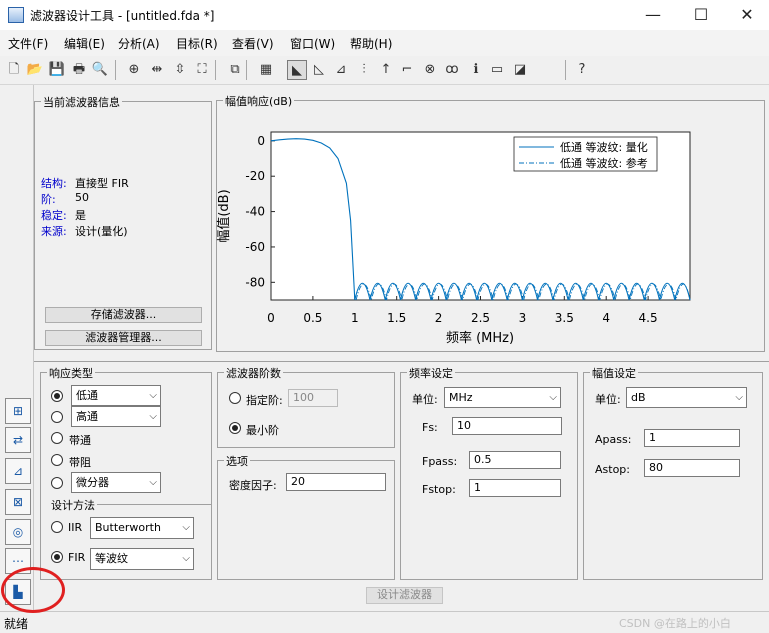 The width and height of the screenshot is (769, 633). Describe the element at coordinates (71, 373) in the screenshot. I see `response-type-title: 响应类型` at that location.